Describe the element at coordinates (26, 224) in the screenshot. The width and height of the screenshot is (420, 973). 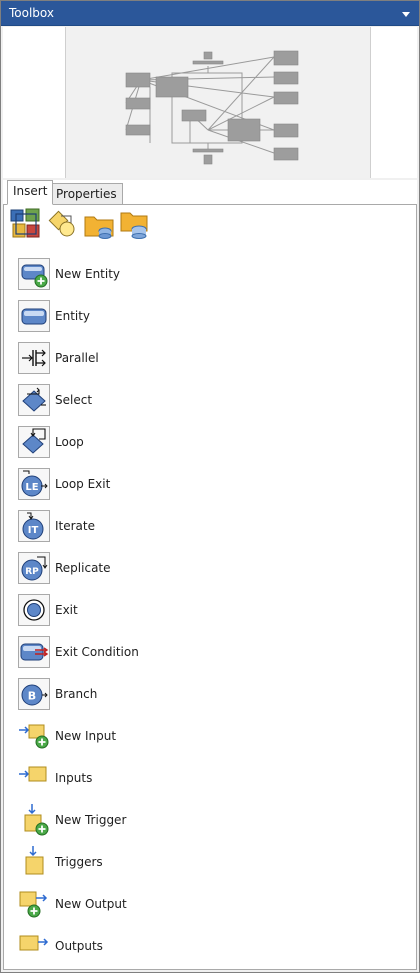
I see `entity-group-icon` at that location.